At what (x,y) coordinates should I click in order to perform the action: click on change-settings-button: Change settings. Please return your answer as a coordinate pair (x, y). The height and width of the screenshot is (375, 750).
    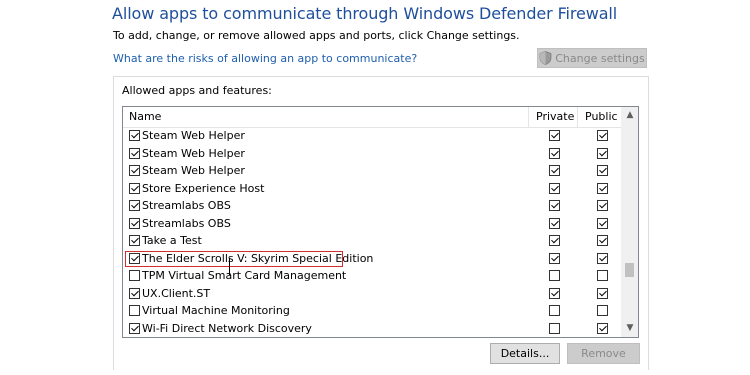
    Looking at the image, I should click on (592, 58).